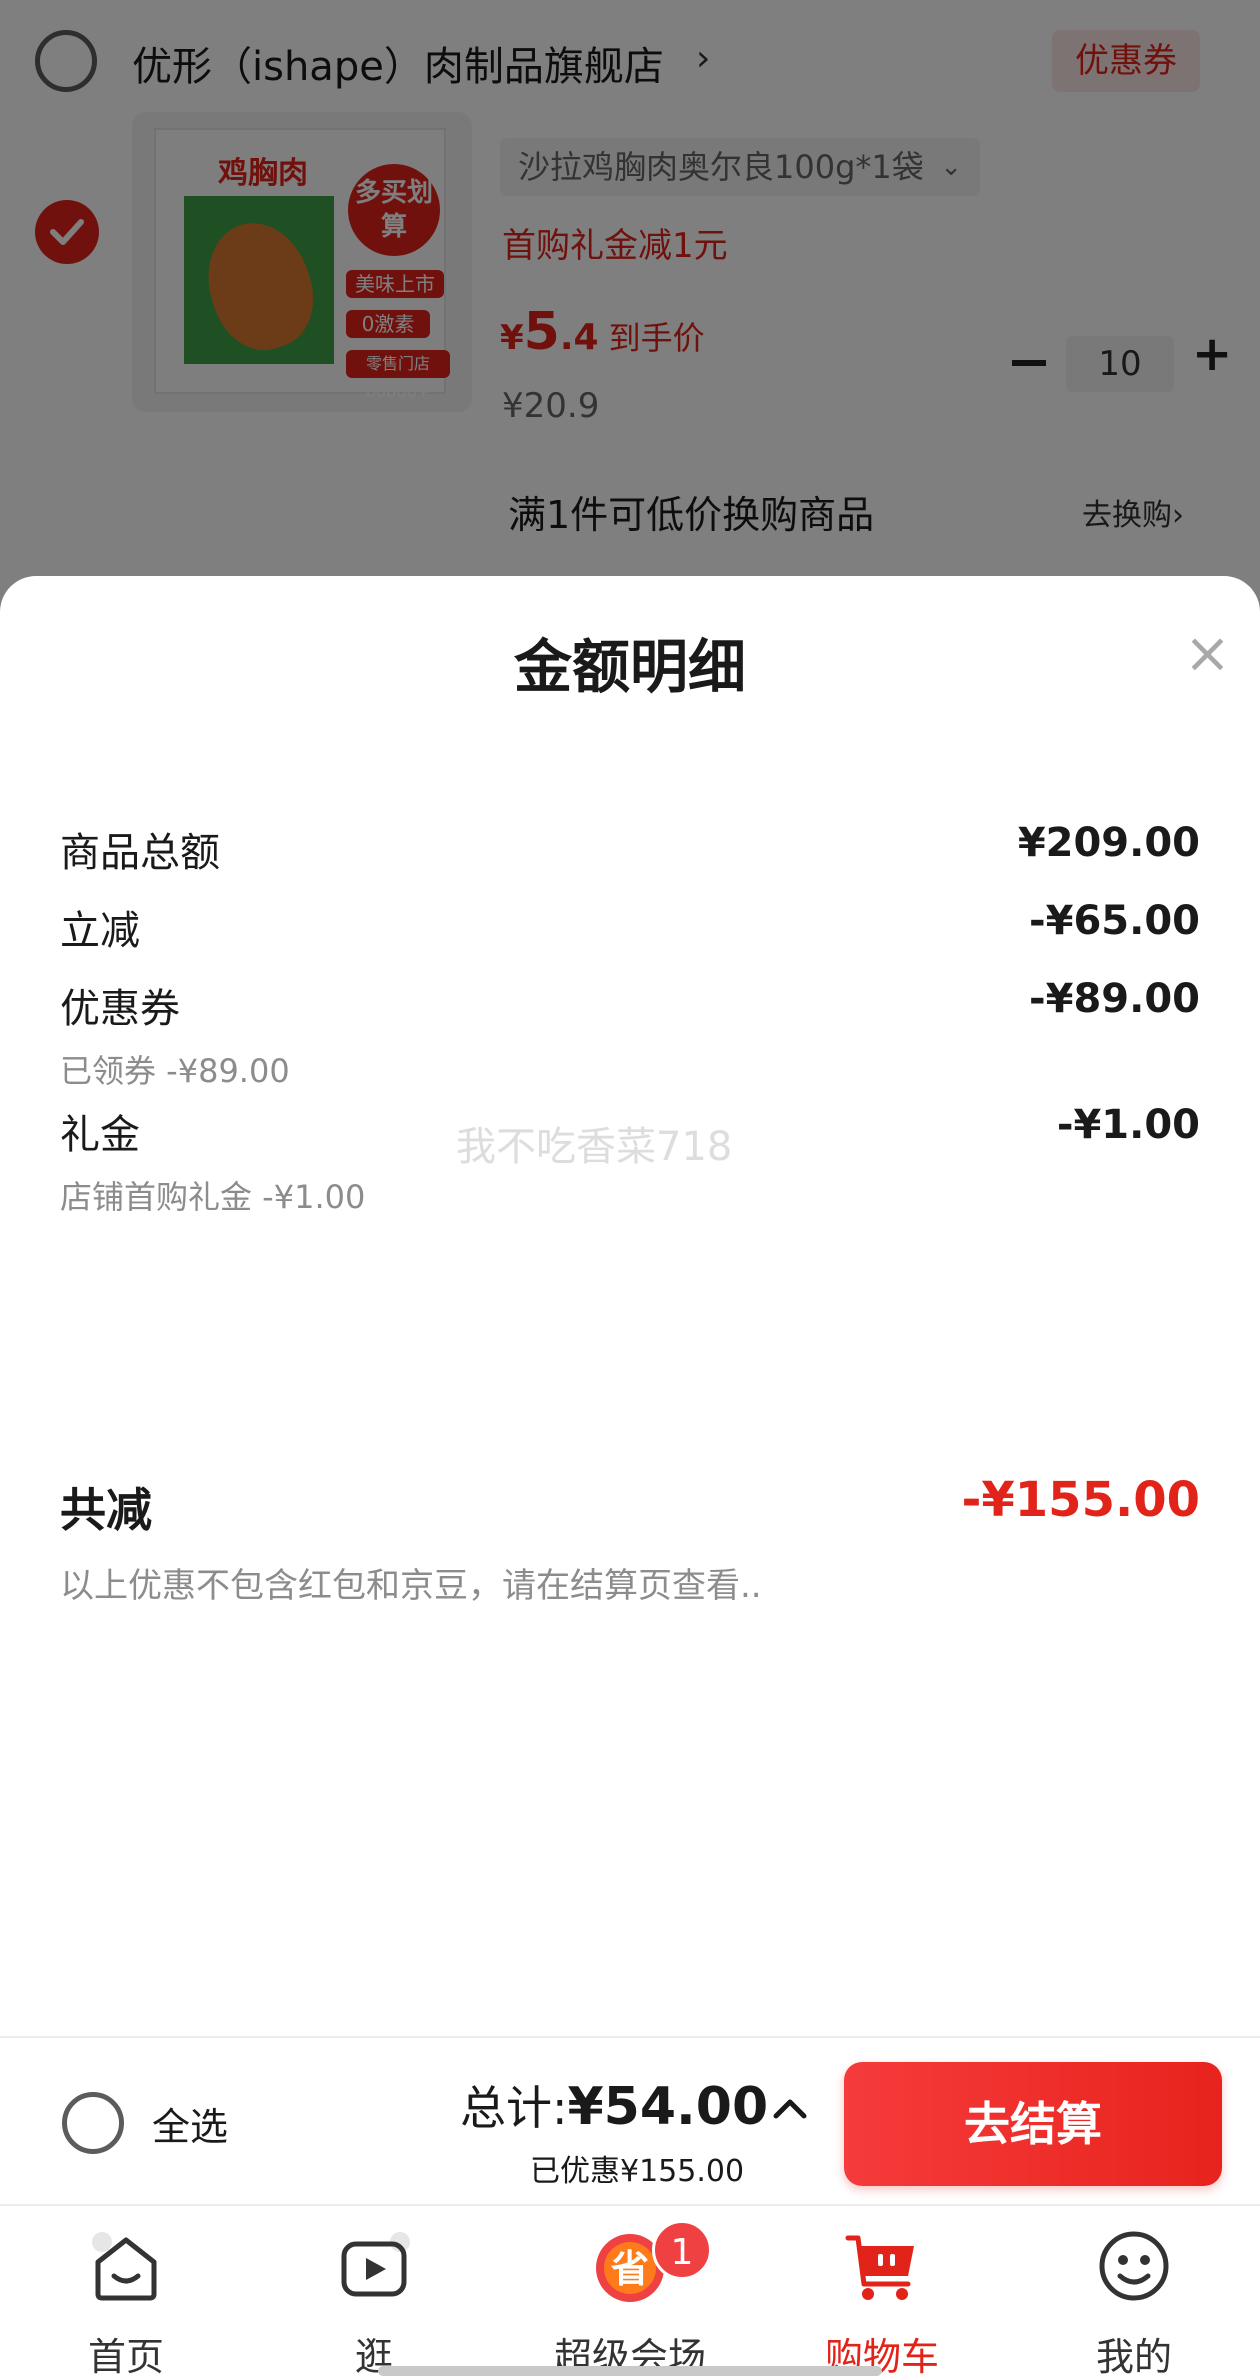 Image resolution: width=1260 pixels, height=2379 pixels. What do you see at coordinates (1207, 654) in the screenshot?
I see `close-icon: ×` at bounding box center [1207, 654].